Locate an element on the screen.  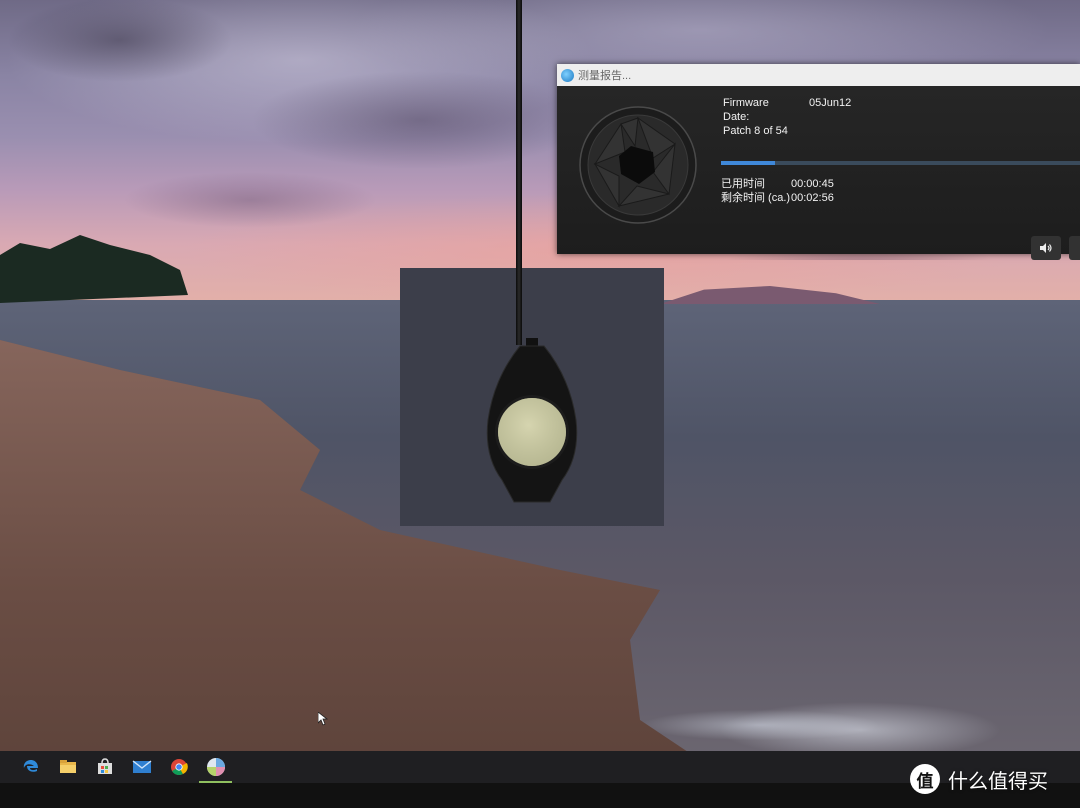
remaining-label: 剩余时间 (ca.) is located at coordinates (756, 198).